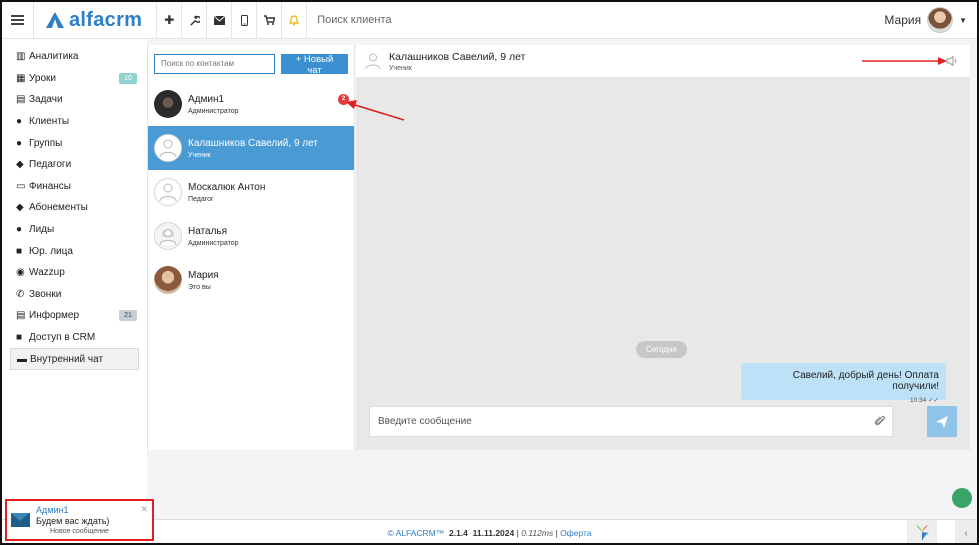 The height and width of the screenshot is (545, 979). What do you see at coordinates (19, 338) in the screenshot?
I see `lock-icon: ■` at bounding box center [19, 338].